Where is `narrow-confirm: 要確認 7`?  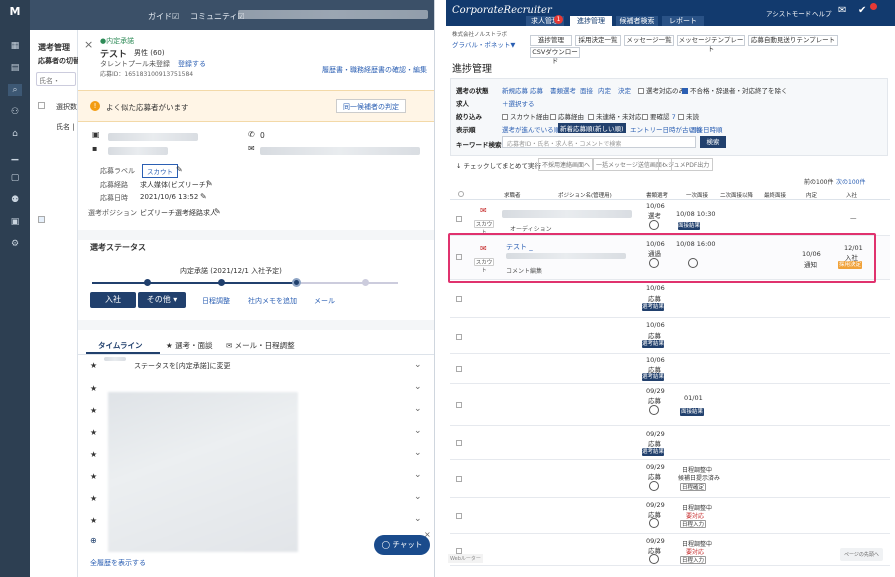
narrow-confirm: 要確認 7 is located at coordinates (659, 116).